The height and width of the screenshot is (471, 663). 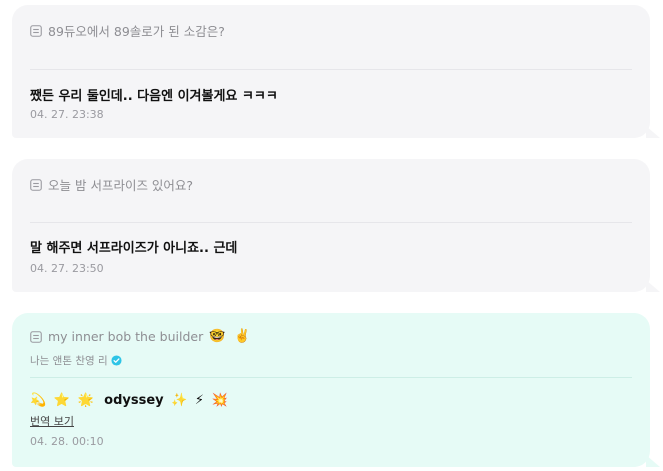 I want to click on sparkles-emoji-icon: ✨, so click(x=179, y=400).